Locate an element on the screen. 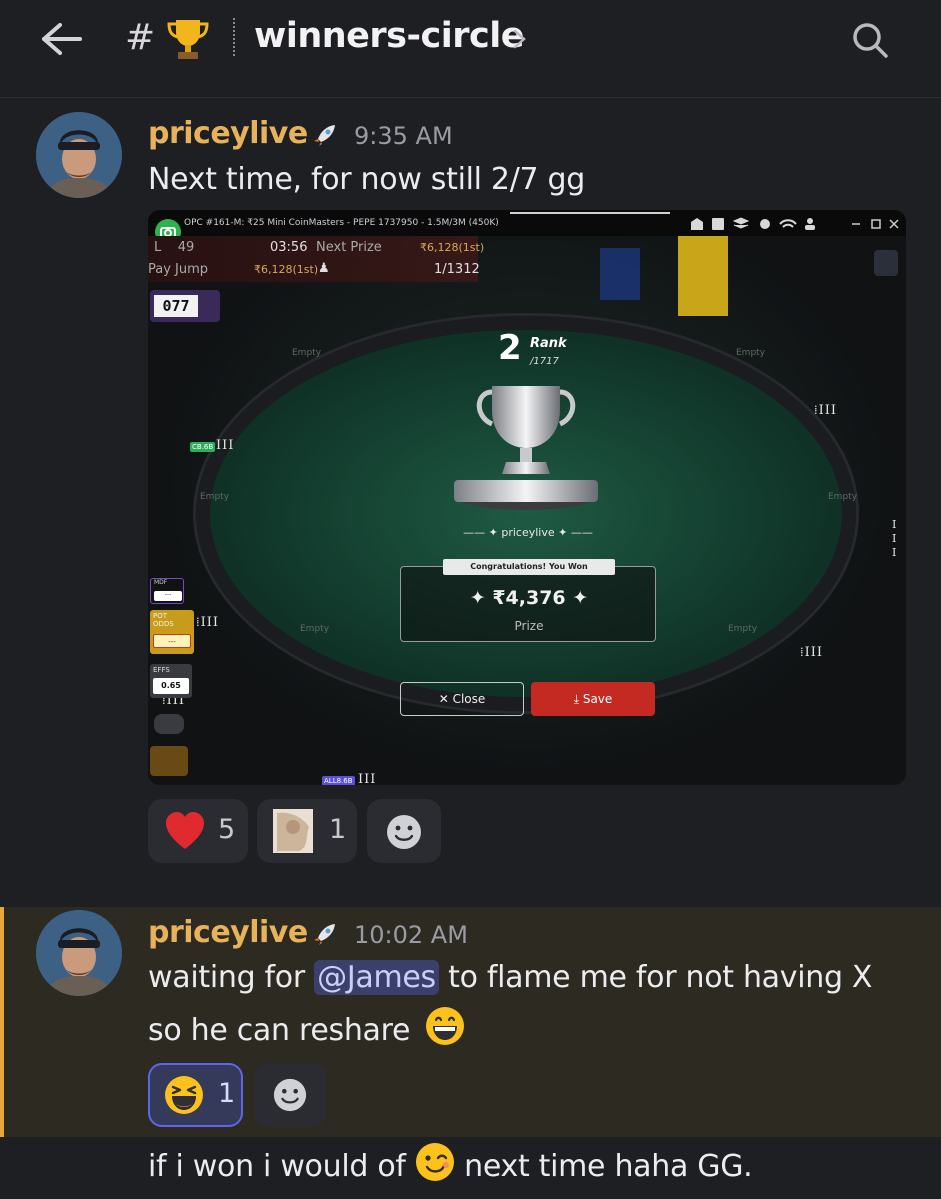  silver-trophy-icon is located at coordinates (526, 448).